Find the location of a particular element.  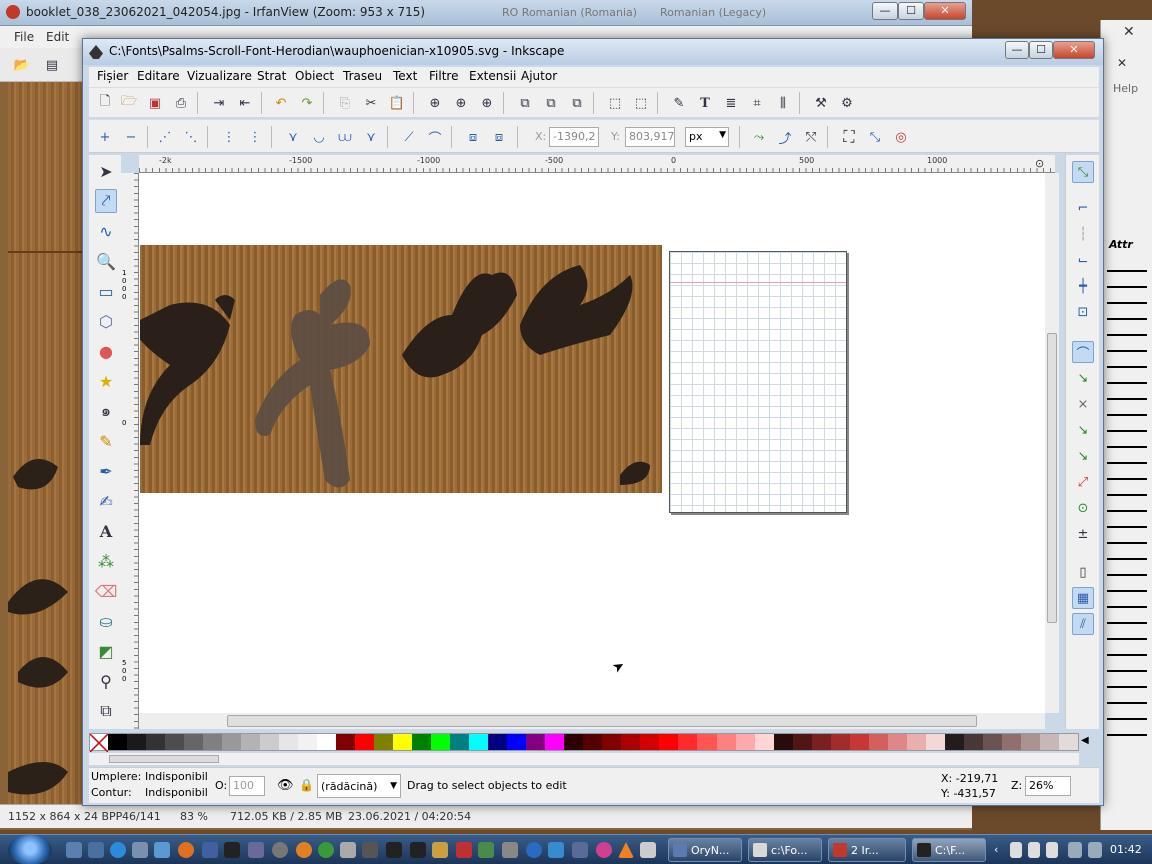

cusp-node-icon: ⋎ is located at coordinates (293, 137).